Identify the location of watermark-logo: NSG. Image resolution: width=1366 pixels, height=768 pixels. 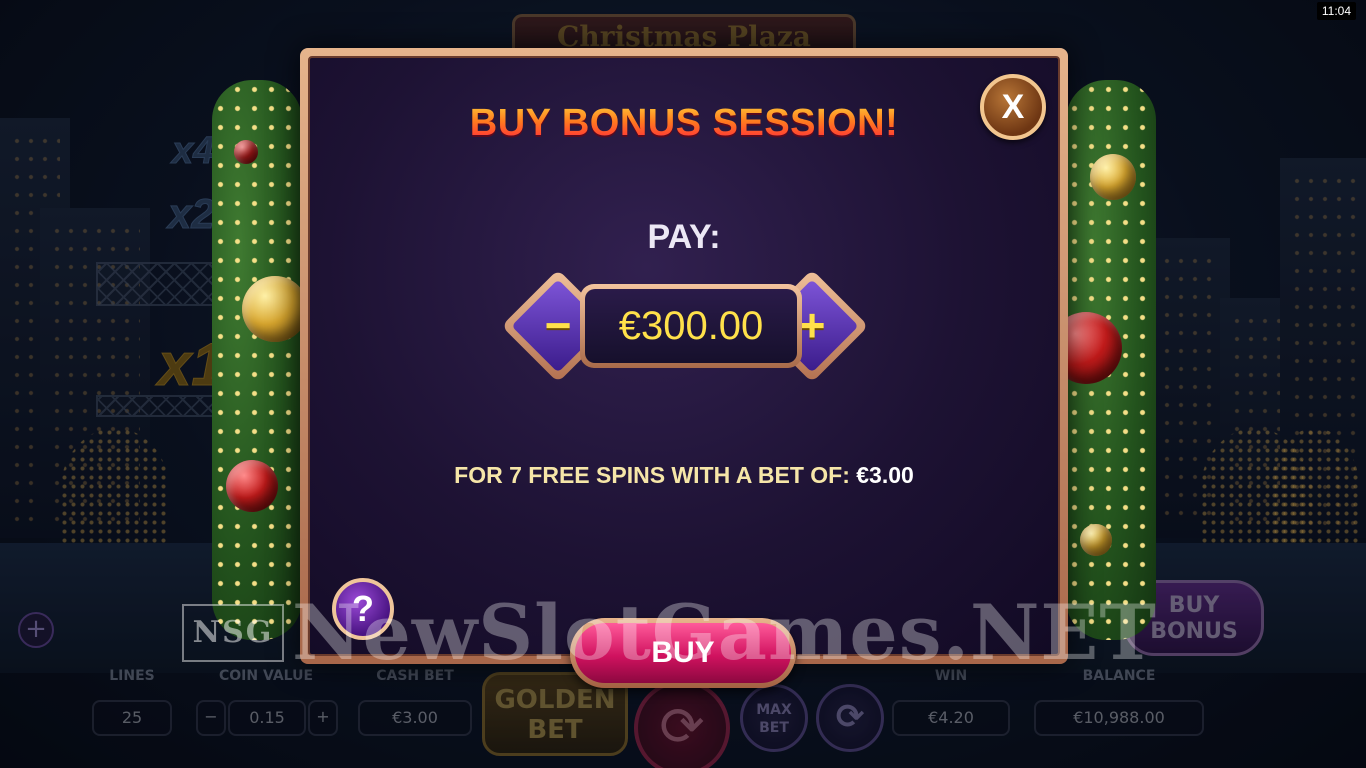
(233, 633).